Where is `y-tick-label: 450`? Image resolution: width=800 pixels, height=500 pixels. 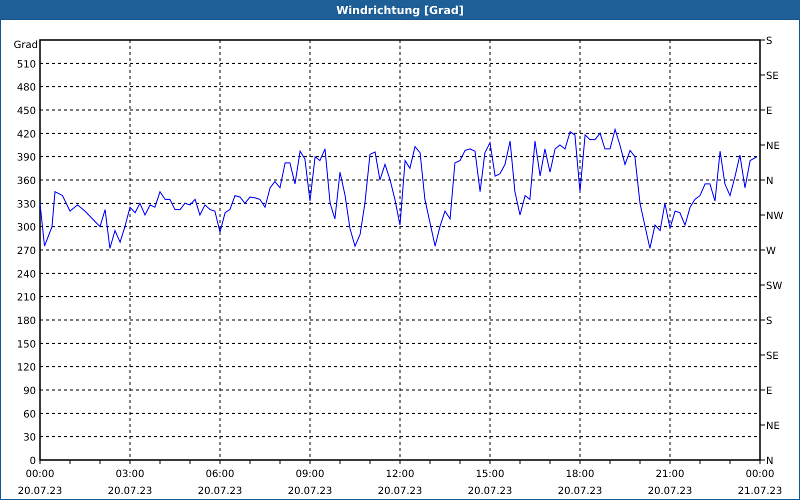
y-tick-label: 450 is located at coordinates (26, 111).